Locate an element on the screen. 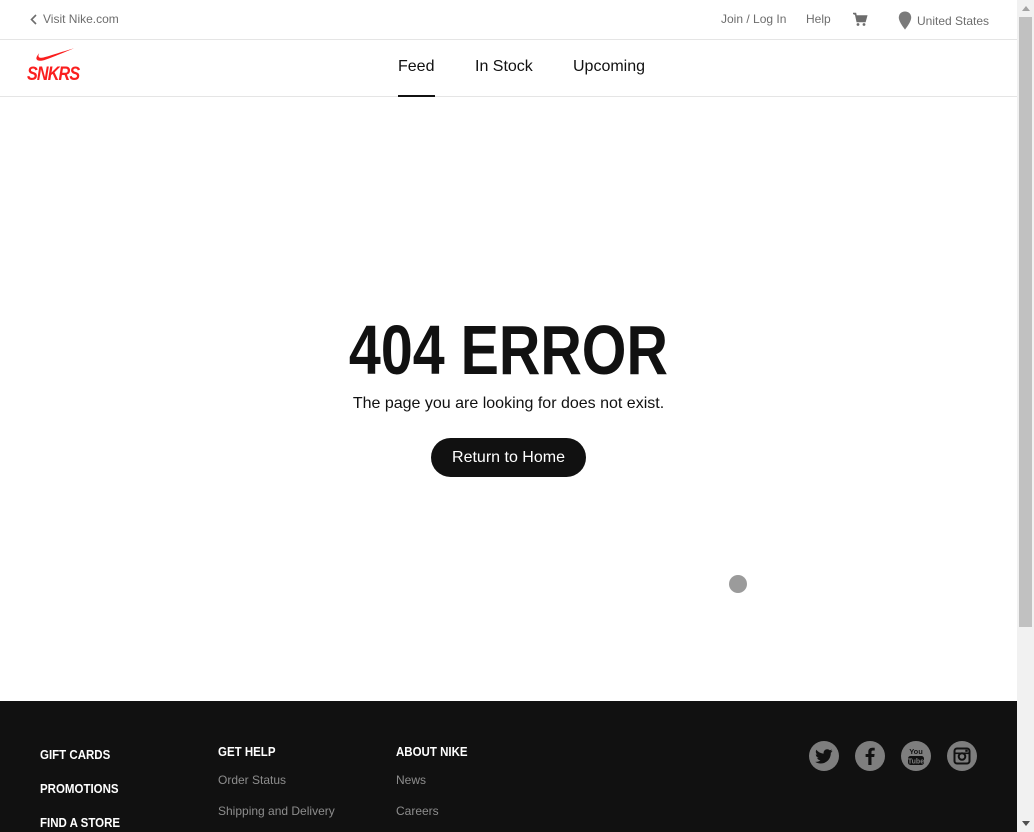 This screenshot has height=832, width=1034. logo-text: SNKRS is located at coordinates (53, 74).